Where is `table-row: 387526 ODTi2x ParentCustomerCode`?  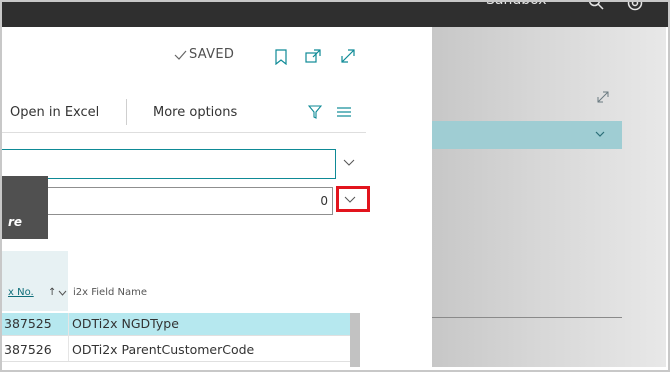 table-row: 387526 ODTi2x ParentCustomerCode is located at coordinates (175, 350).